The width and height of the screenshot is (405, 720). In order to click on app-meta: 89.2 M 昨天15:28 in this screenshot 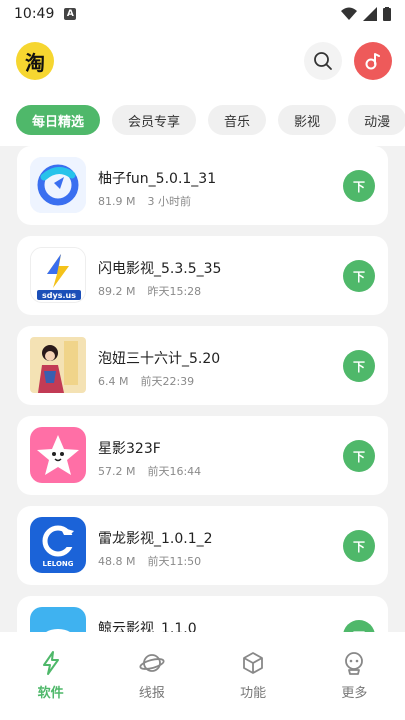, I will do `click(149, 291)`.